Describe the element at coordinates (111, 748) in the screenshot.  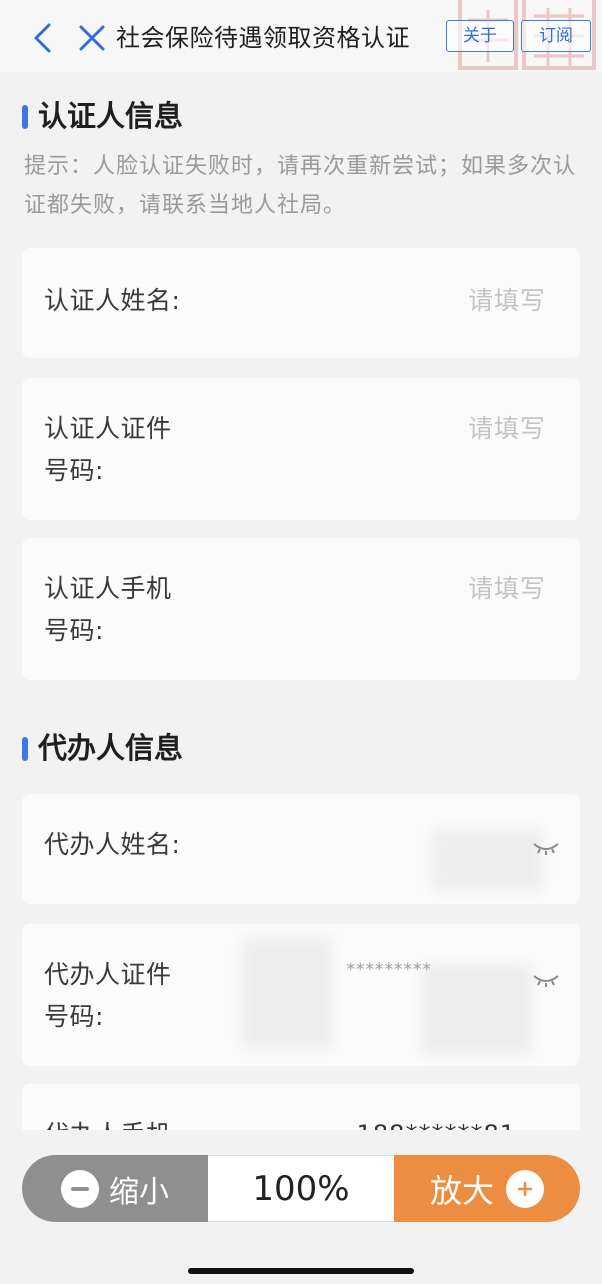
I see `section-title-text: 代办人信息` at that location.